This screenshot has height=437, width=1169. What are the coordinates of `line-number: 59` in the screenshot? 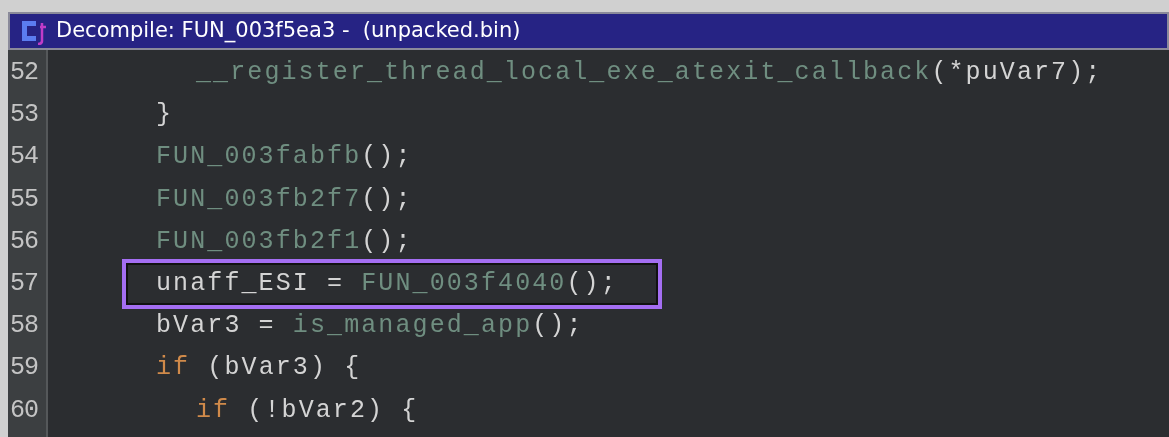 It's located at (24, 368).